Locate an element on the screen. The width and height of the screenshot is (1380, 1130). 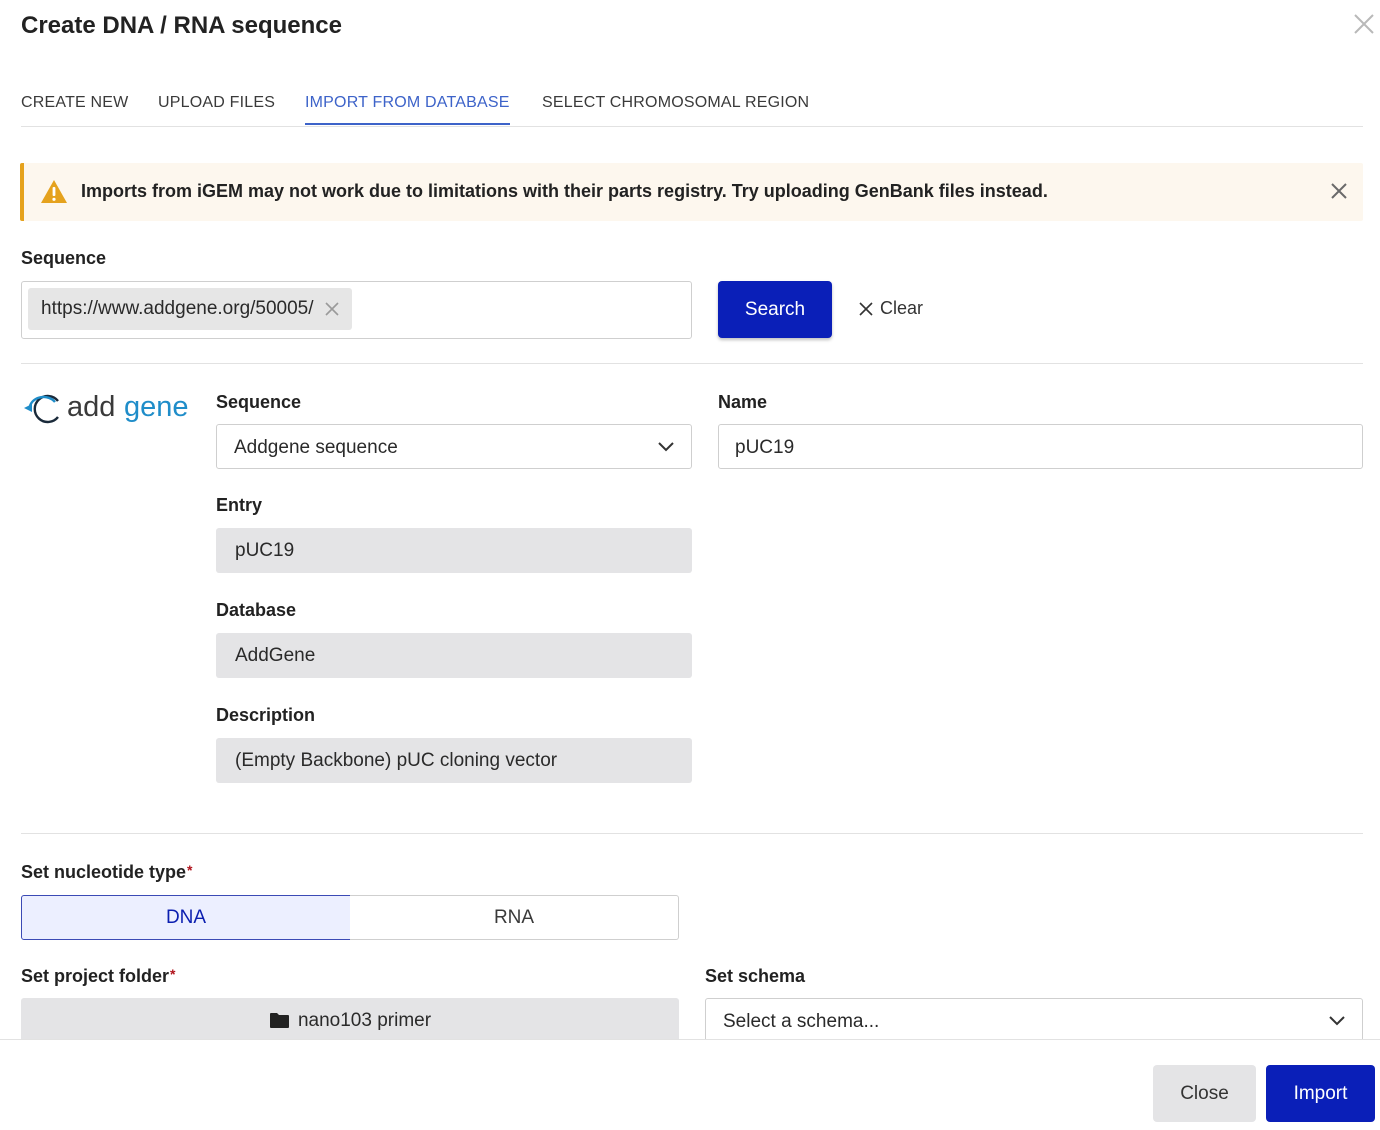
project-folder-label: Set project folder* is located at coordinates (98, 976).